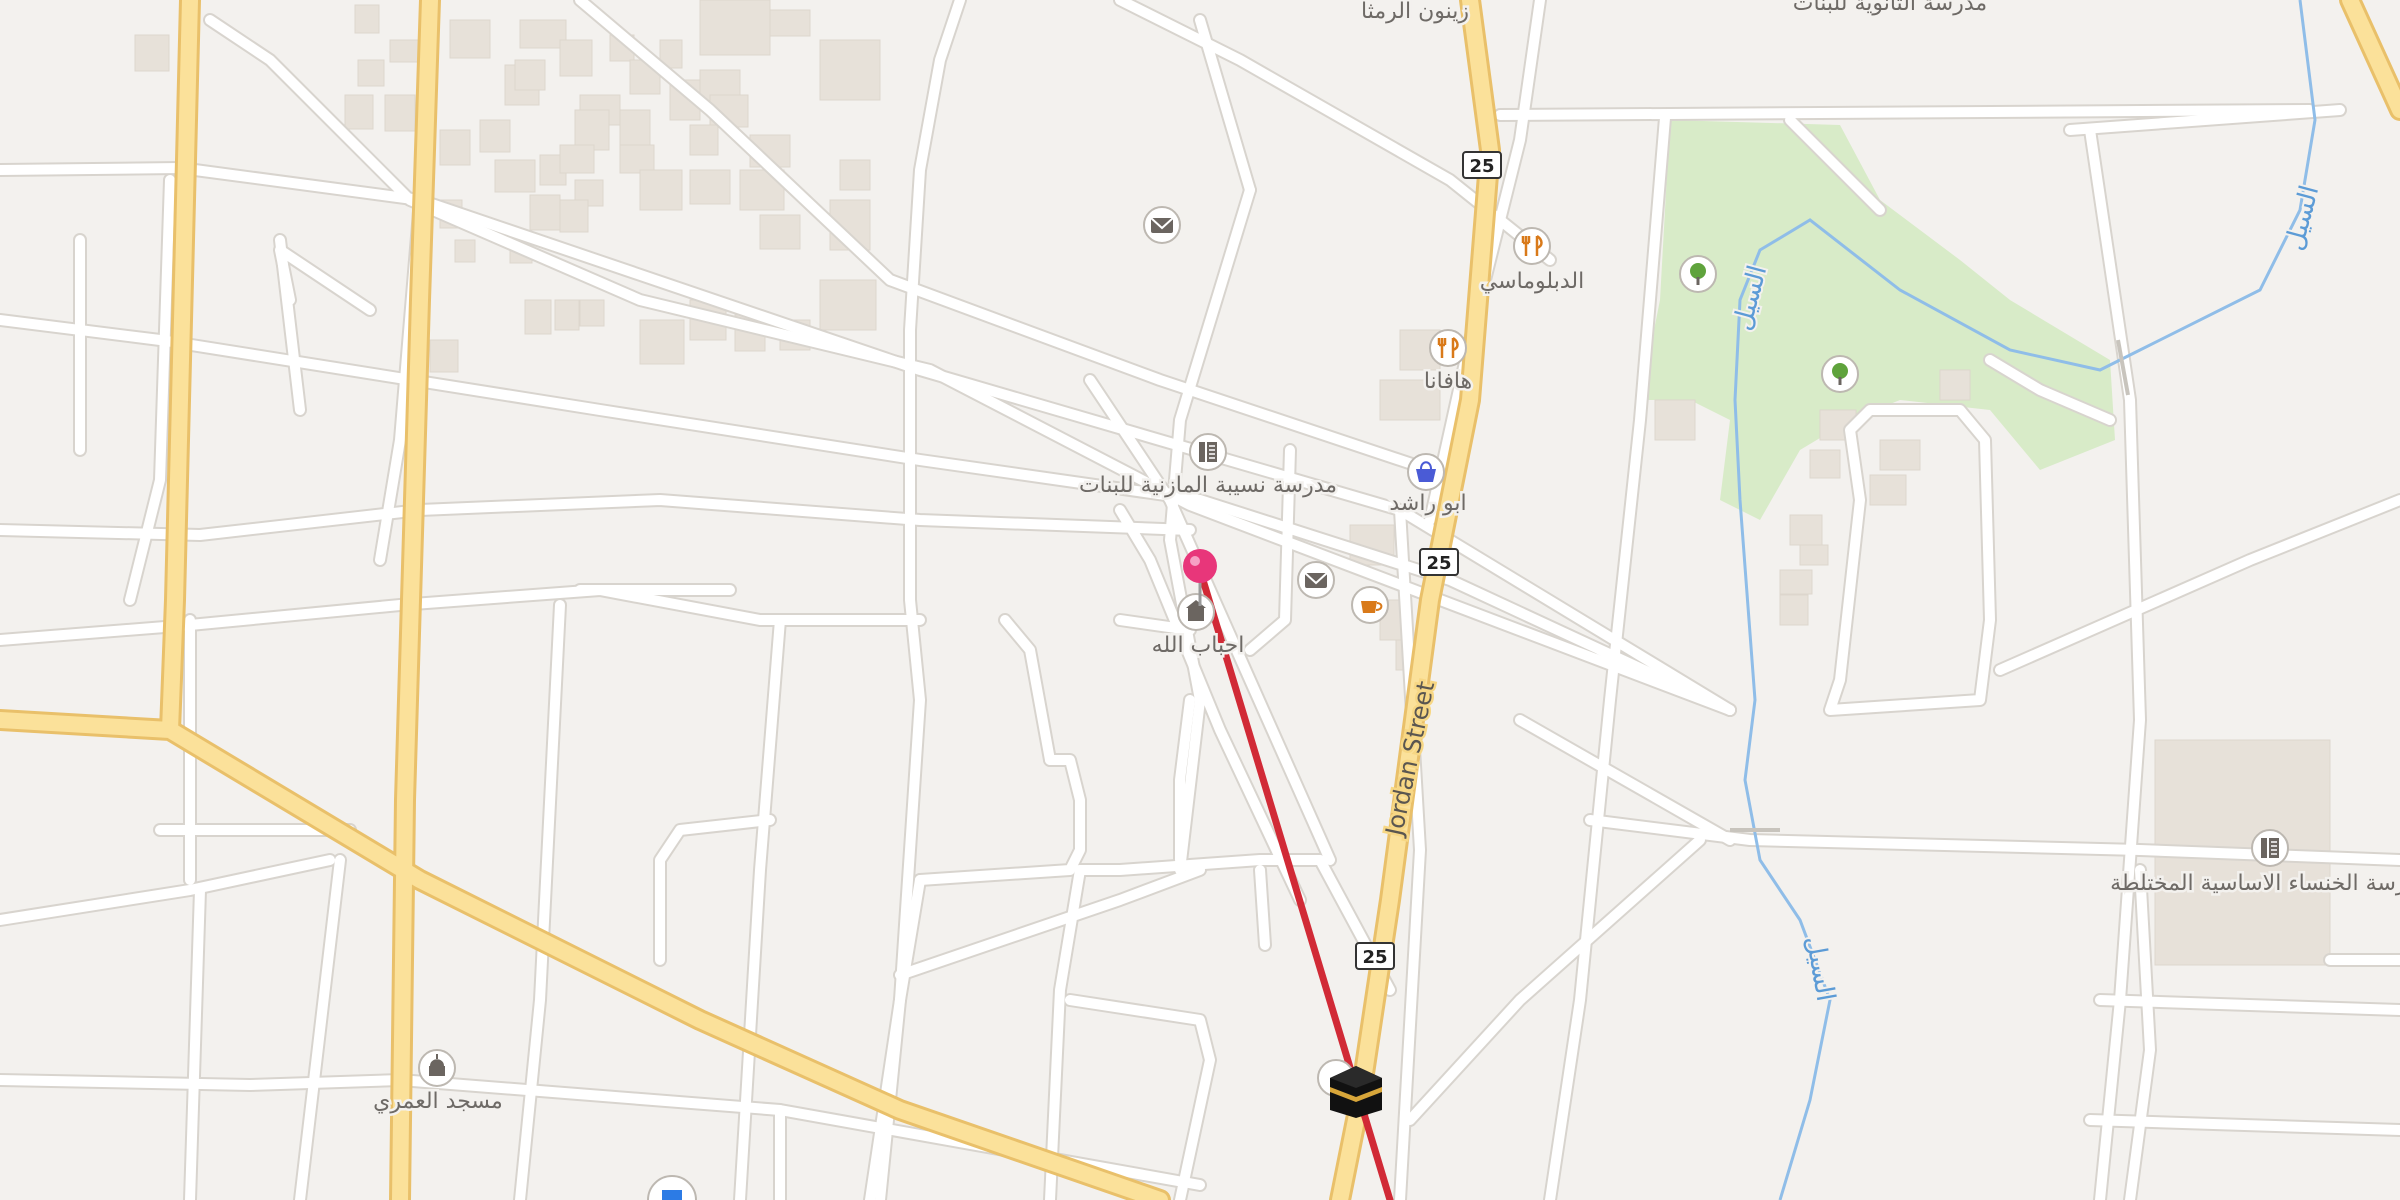 Image resolution: width=2400 pixels, height=1200 pixels. What do you see at coordinates (438, 1101) in the screenshot?
I see `poi-label: مسجد العمري` at bounding box center [438, 1101].